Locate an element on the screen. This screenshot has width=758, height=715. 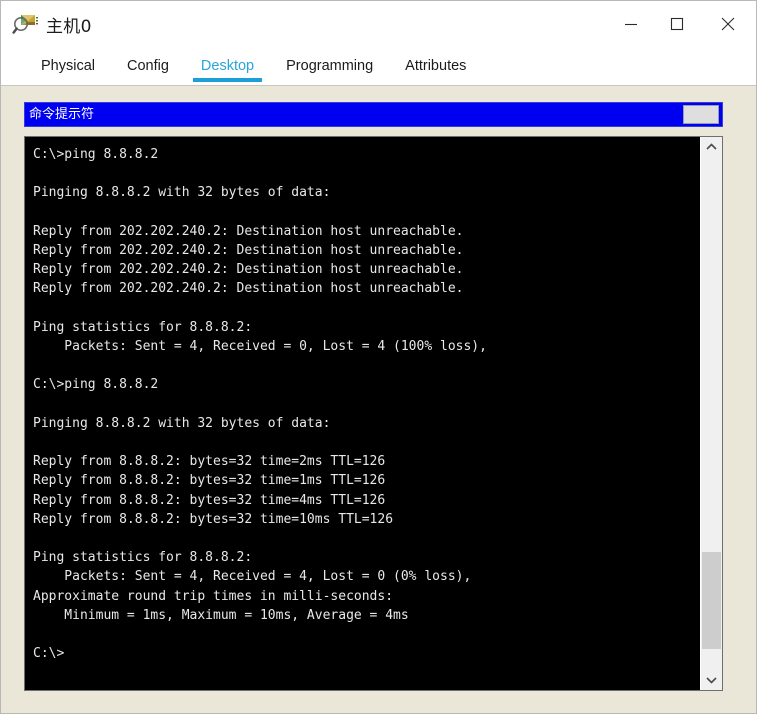
maximize-icon is located at coordinates (677, 24).